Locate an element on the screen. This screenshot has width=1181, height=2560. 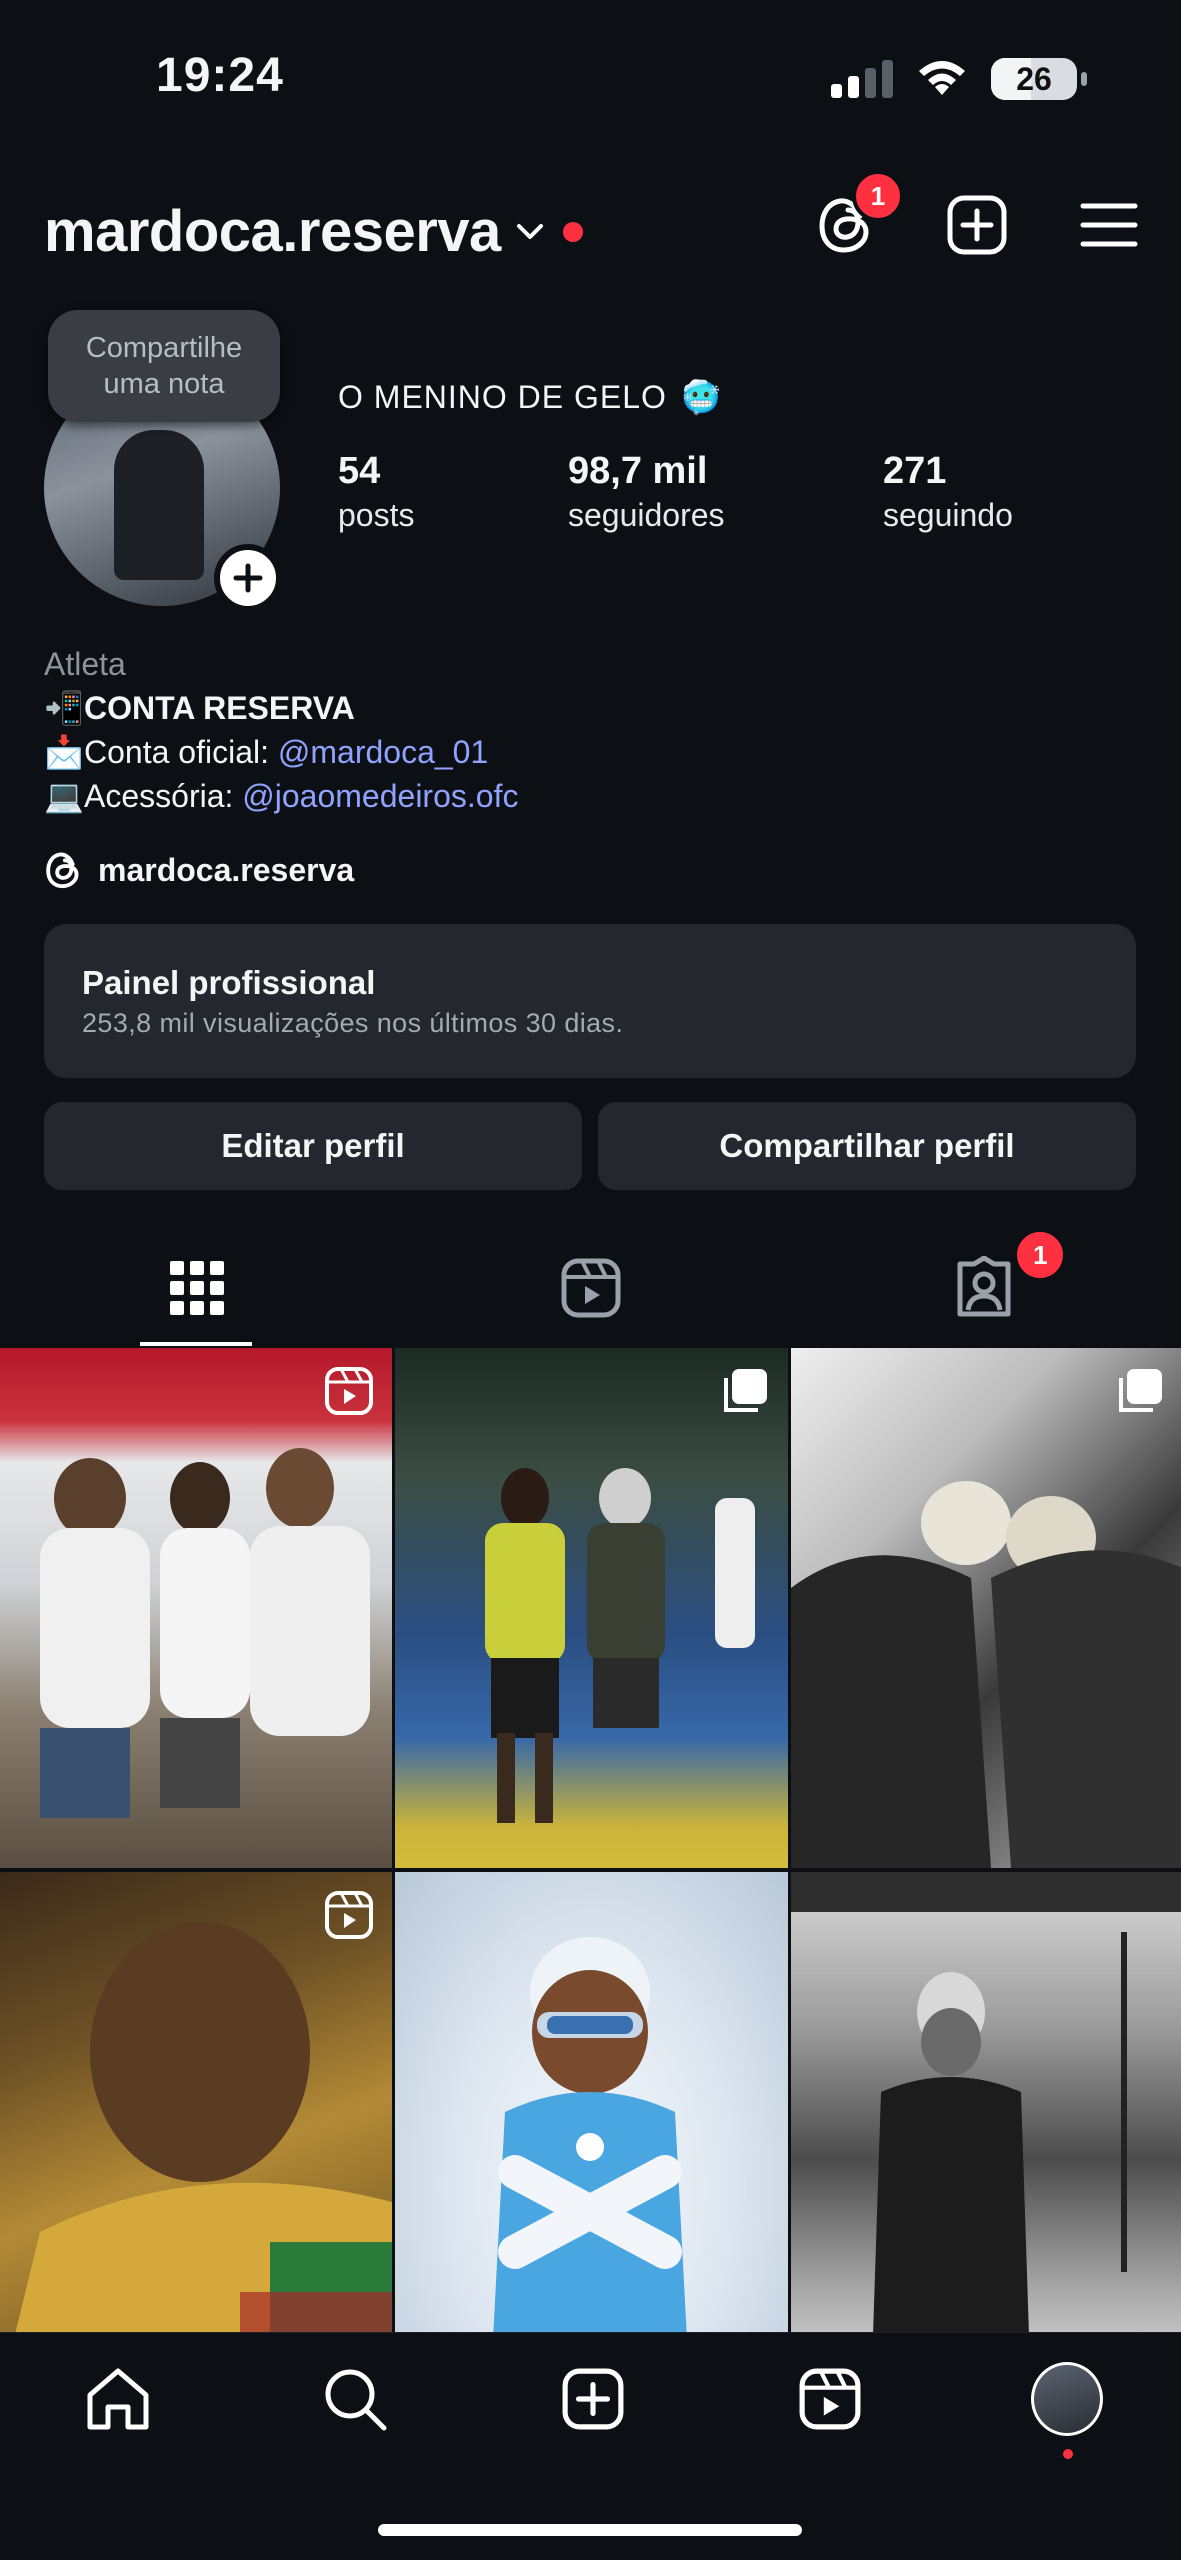
bio-line-2: 📩Conta oficial: @mardoca_01 is located at coordinates (281, 752).